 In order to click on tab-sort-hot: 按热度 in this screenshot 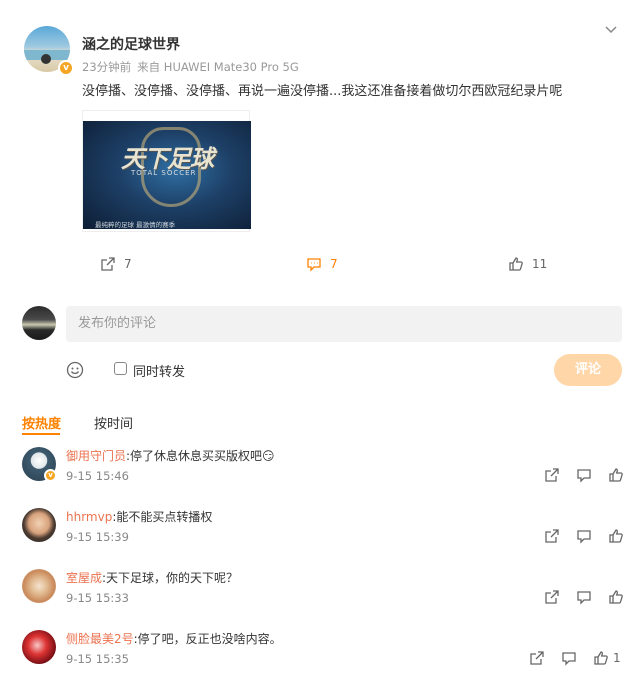, I will do `click(41, 422)`.